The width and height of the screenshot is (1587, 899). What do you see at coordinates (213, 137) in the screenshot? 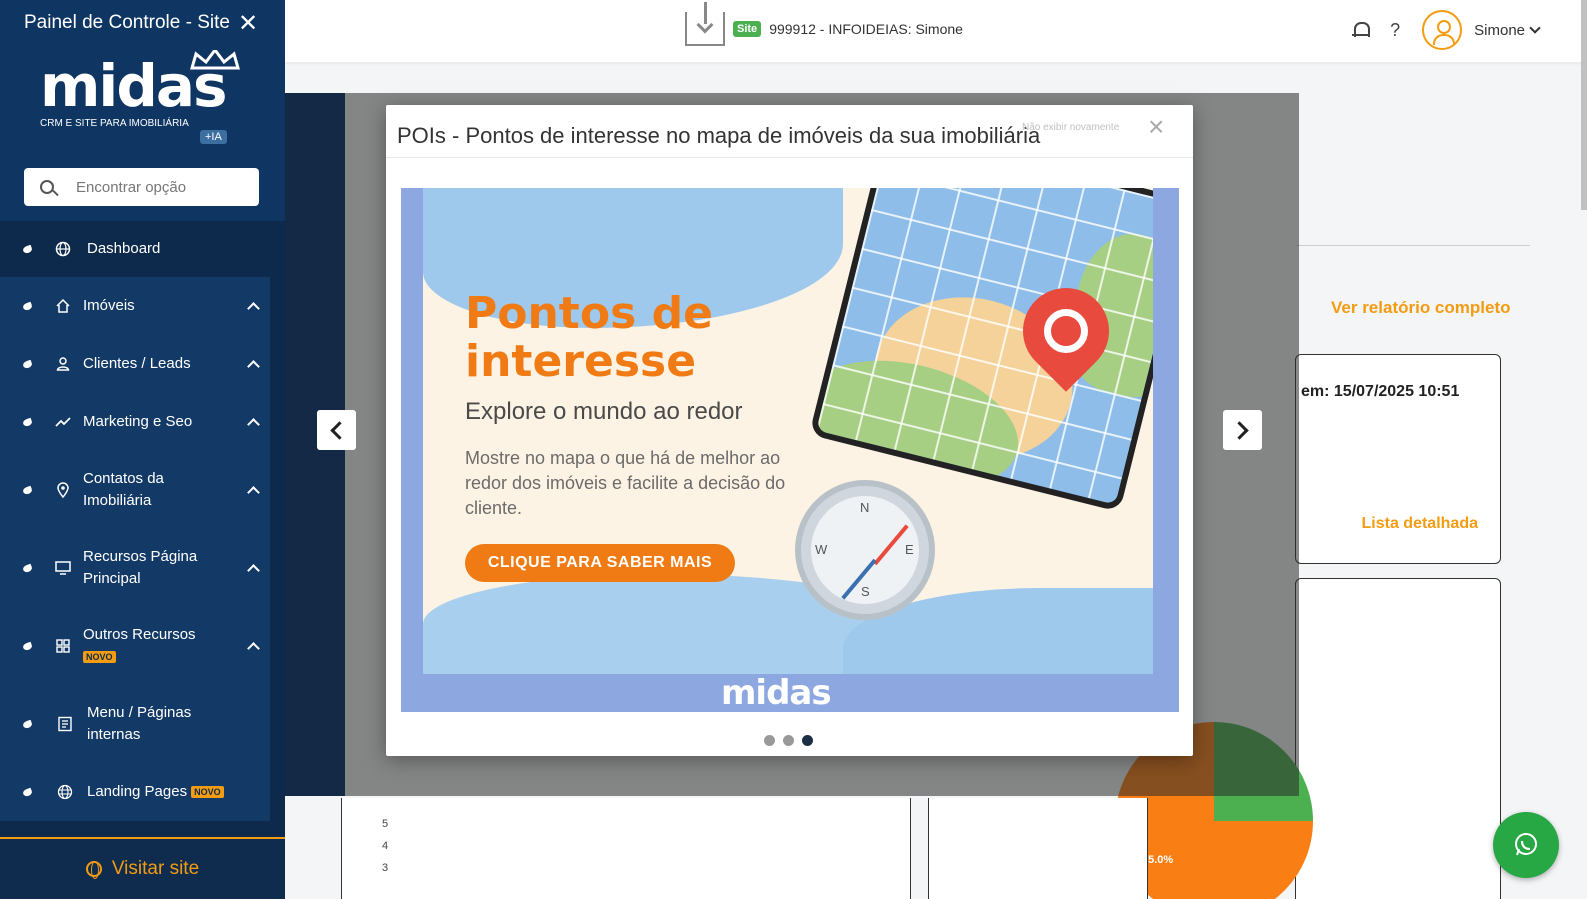
I see `logo-ia-badge: +IA` at bounding box center [213, 137].